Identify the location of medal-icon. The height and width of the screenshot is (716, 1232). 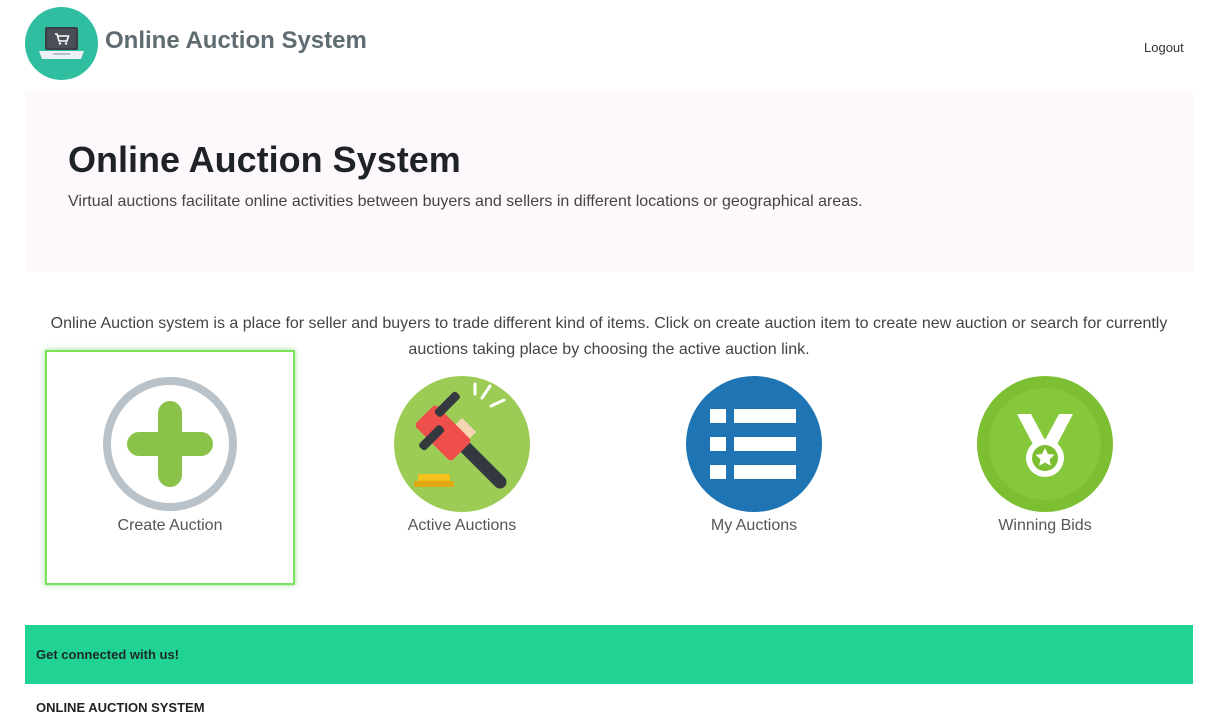
(1045, 444).